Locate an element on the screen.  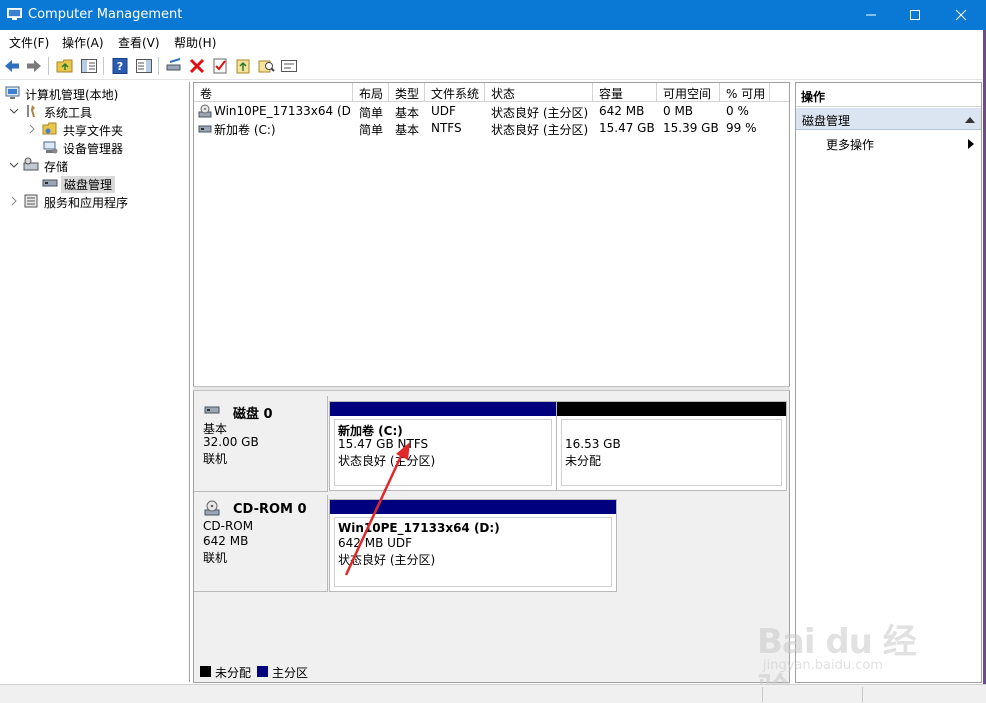
menu-file: 文件(F) is located at coordinates (29, 42).